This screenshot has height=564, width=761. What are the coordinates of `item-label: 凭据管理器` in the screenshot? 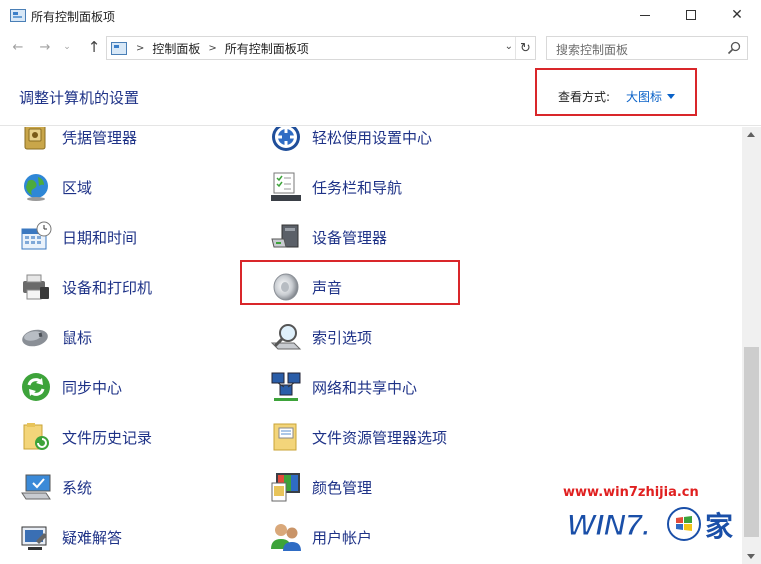 It's located at (100, 137).